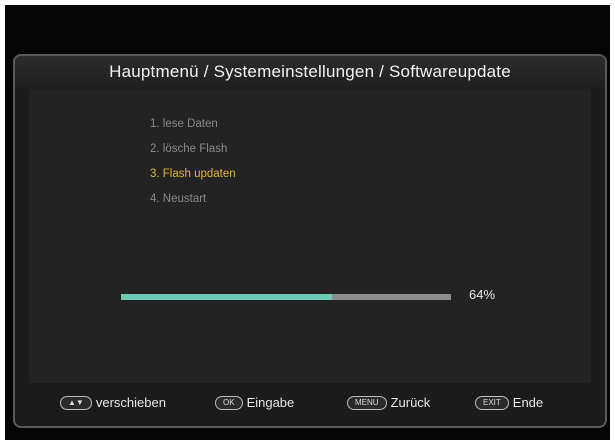 The width and height of the screenshot is (615, 445). What do you see at coordinates (270, 402) in the screenshot?
I see `hint-ok-label: Eingabe` at bounding box center [270, 402].